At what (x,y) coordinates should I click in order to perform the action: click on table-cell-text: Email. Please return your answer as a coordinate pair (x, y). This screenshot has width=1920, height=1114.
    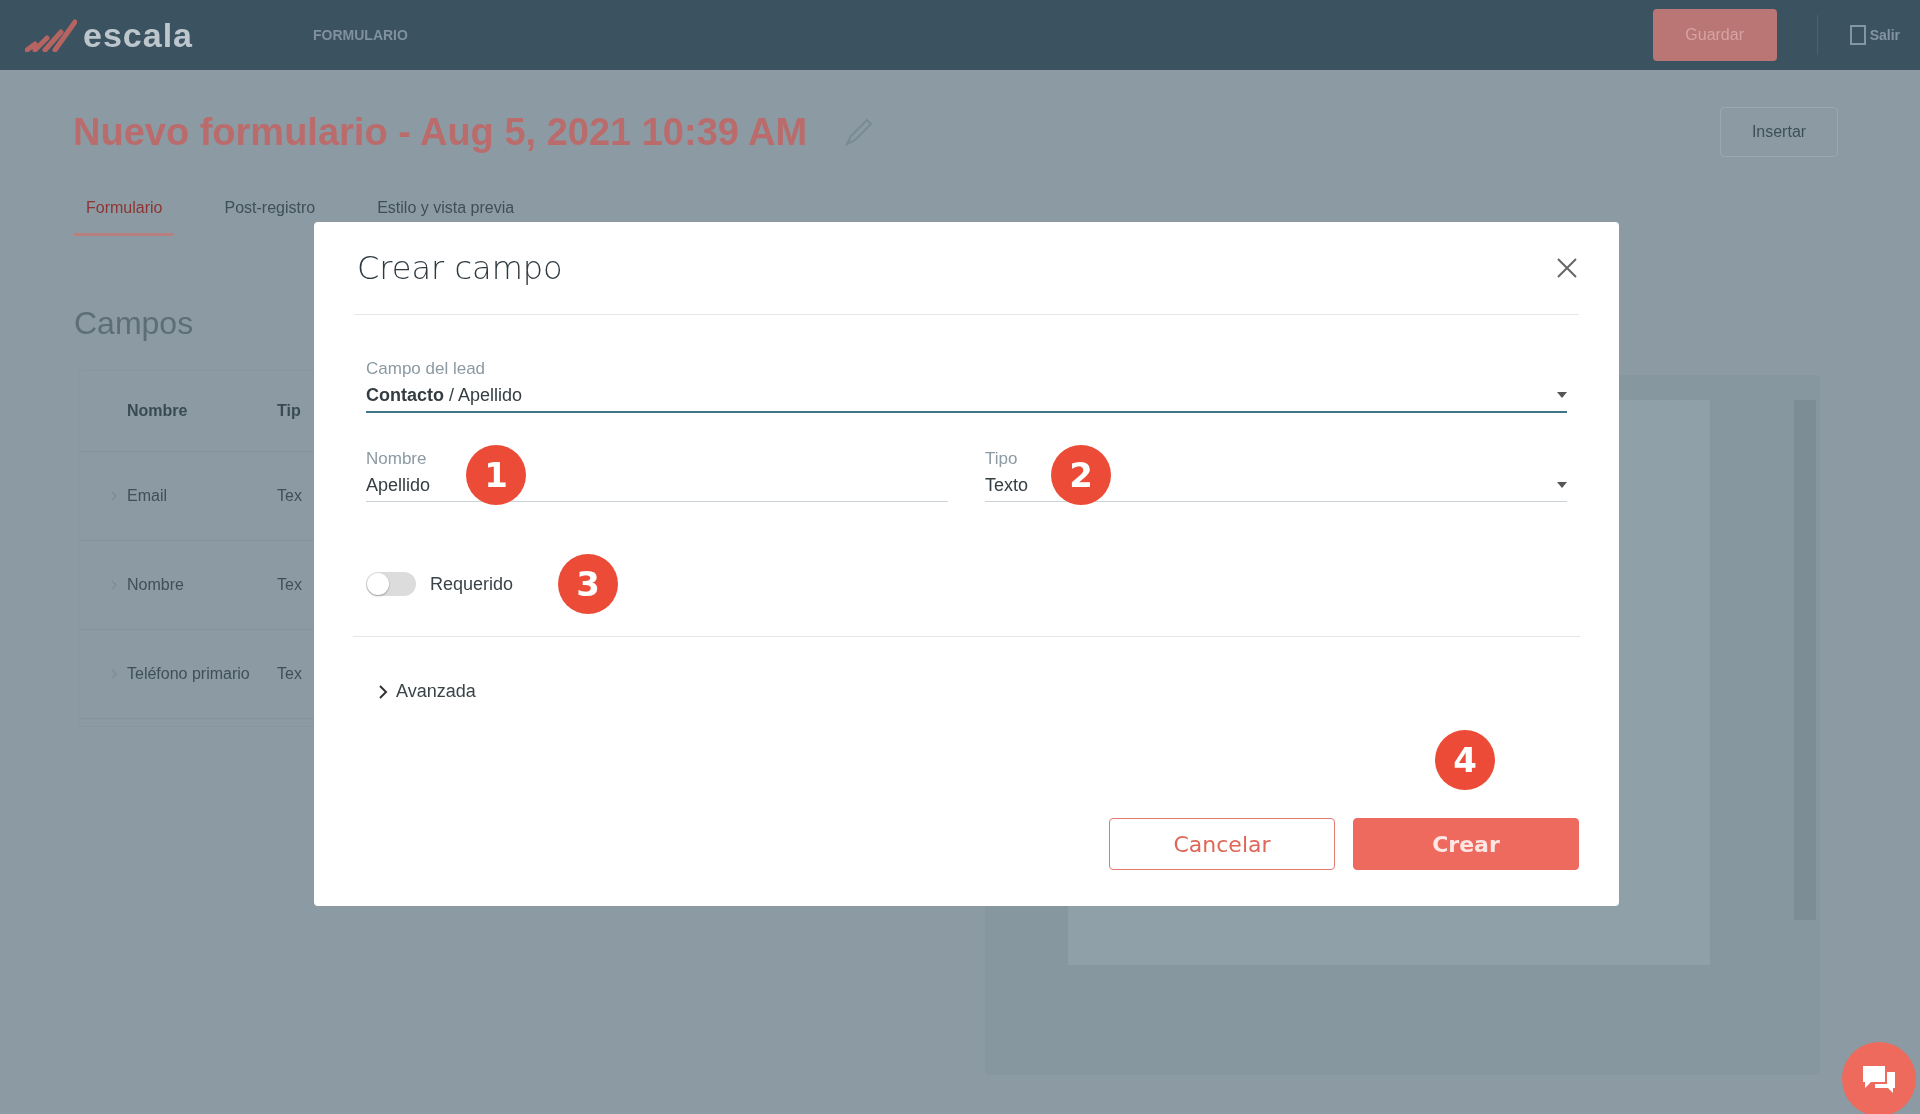
    Looking at the image, I should click on (147, 496).